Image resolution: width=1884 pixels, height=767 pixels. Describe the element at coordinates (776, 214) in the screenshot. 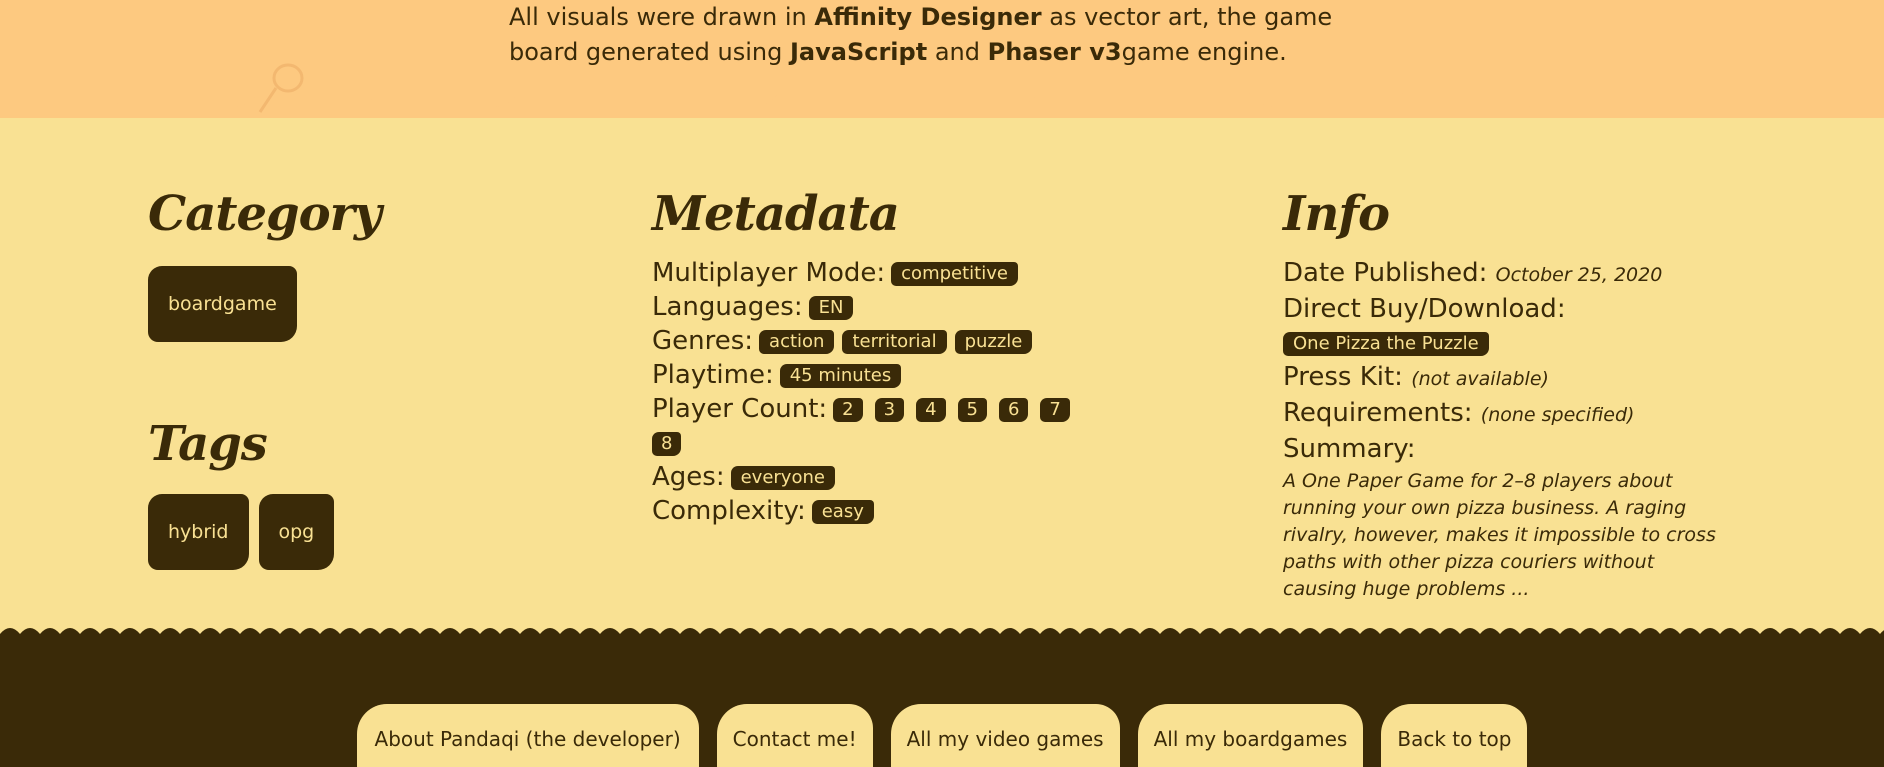

I see `metadata-heading: Metadata` at that location.